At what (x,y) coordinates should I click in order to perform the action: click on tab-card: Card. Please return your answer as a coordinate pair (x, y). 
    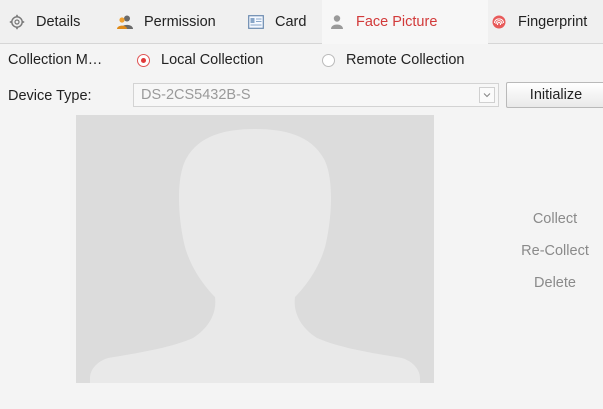
    Looking at the image, I should click on (276, 22).